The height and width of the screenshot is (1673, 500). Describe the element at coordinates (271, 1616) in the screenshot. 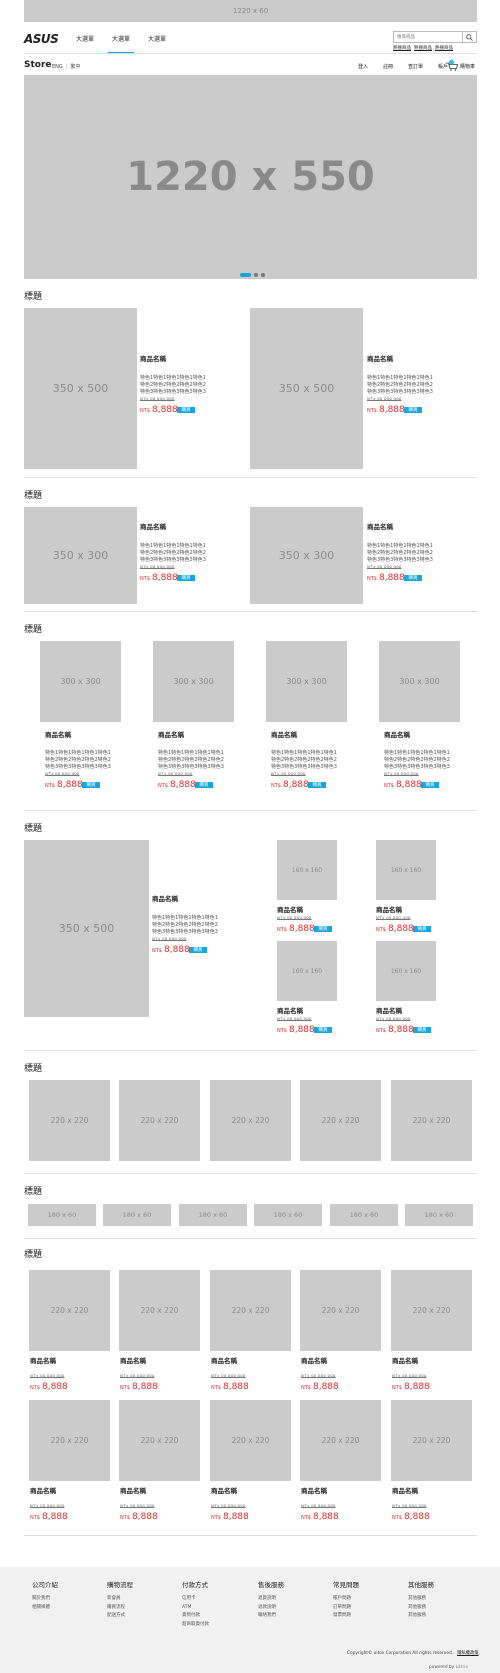

I see `footer-link: 聯絡我們` at that location.